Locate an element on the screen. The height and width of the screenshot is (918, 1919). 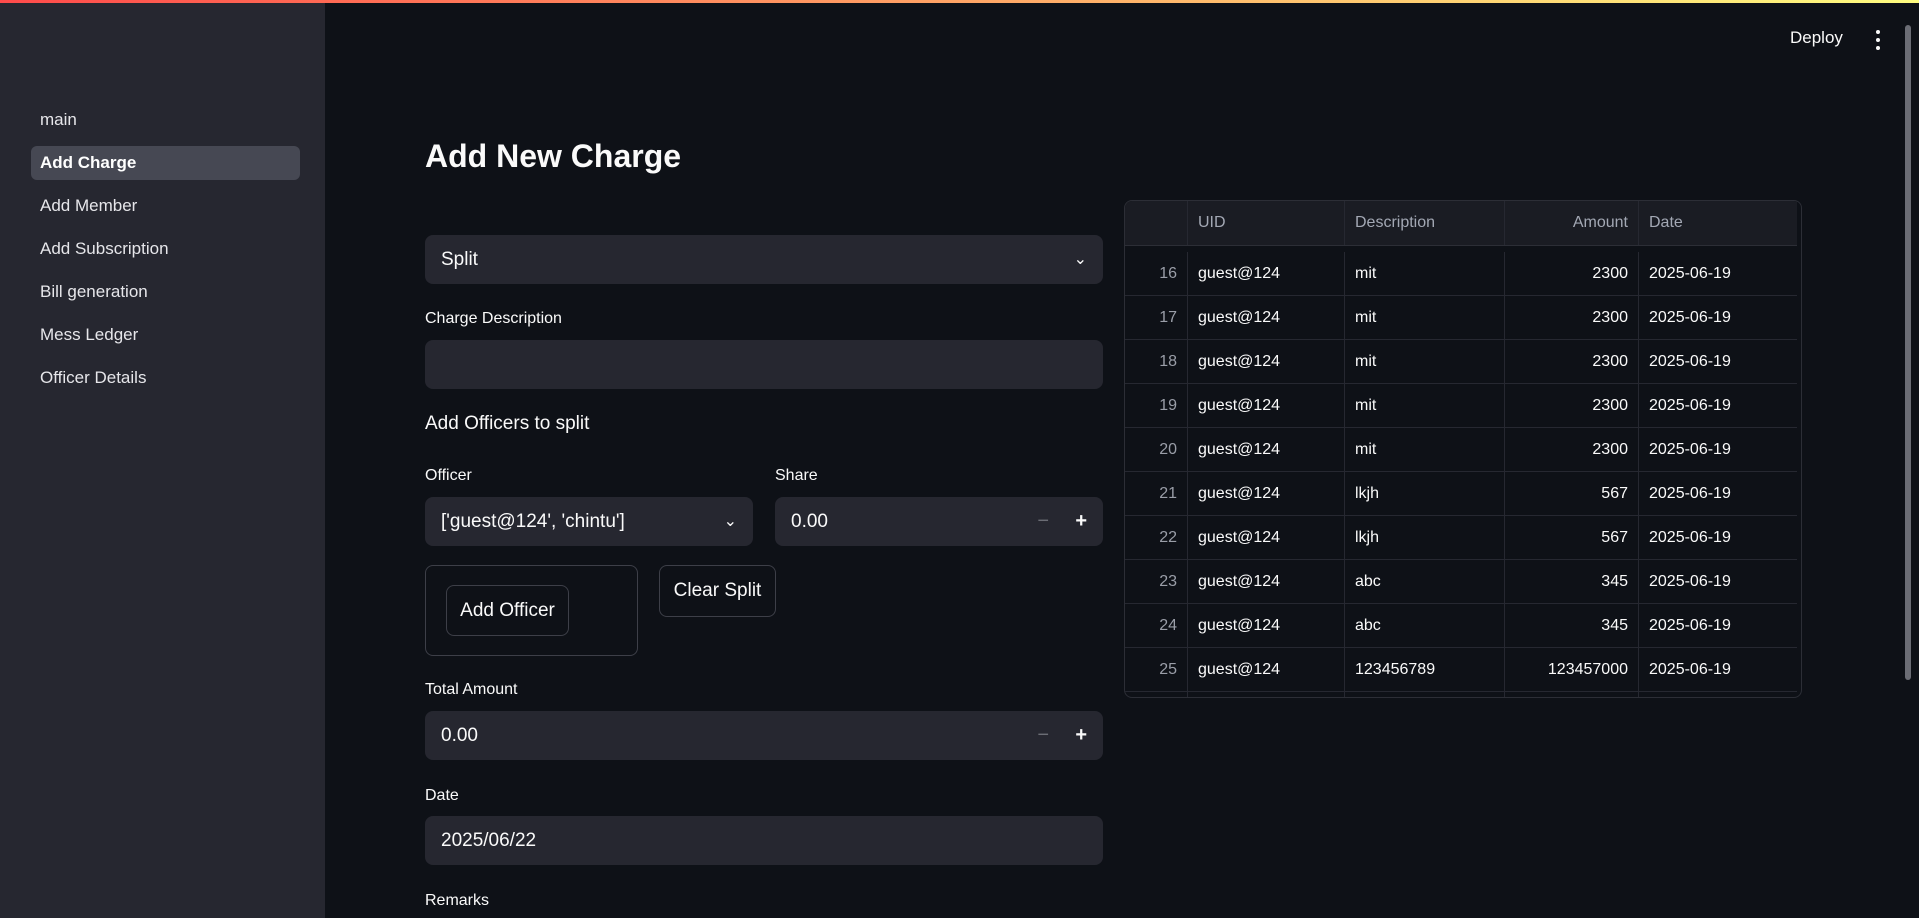
table-row: 17 guest@124 mit 2300 2025-06-19 is located at coordinates (1461, 318).